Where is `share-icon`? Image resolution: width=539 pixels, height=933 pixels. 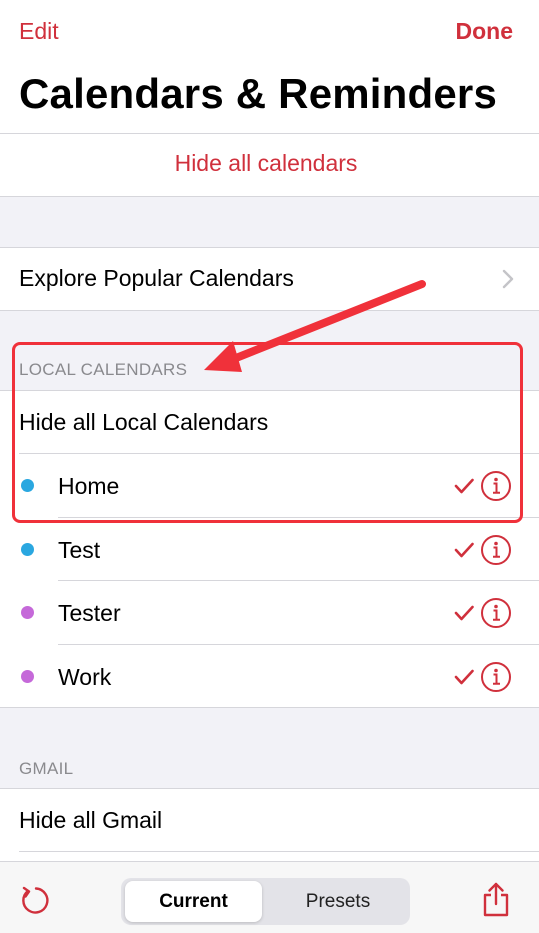
share-icon is located at coordinates (496, 899).